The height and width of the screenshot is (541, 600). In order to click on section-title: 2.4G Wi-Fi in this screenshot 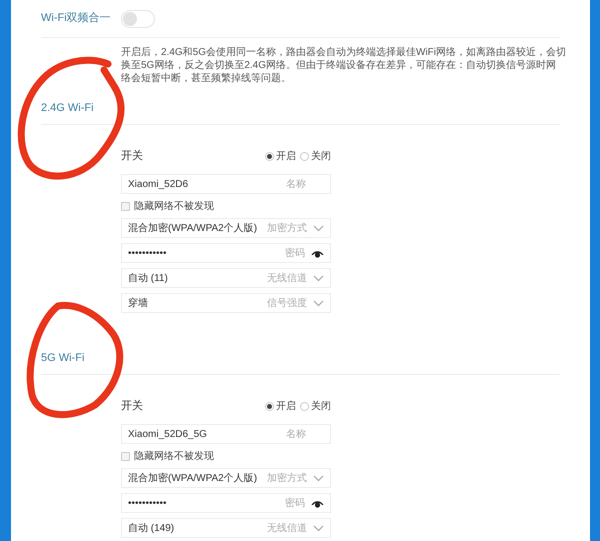, I will do `click(67, 108)`.